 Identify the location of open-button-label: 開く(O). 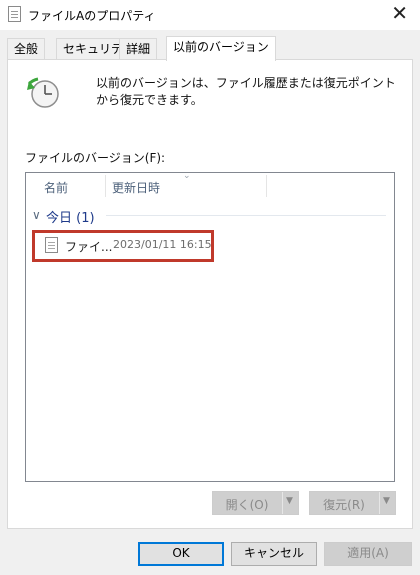
(247, 505).